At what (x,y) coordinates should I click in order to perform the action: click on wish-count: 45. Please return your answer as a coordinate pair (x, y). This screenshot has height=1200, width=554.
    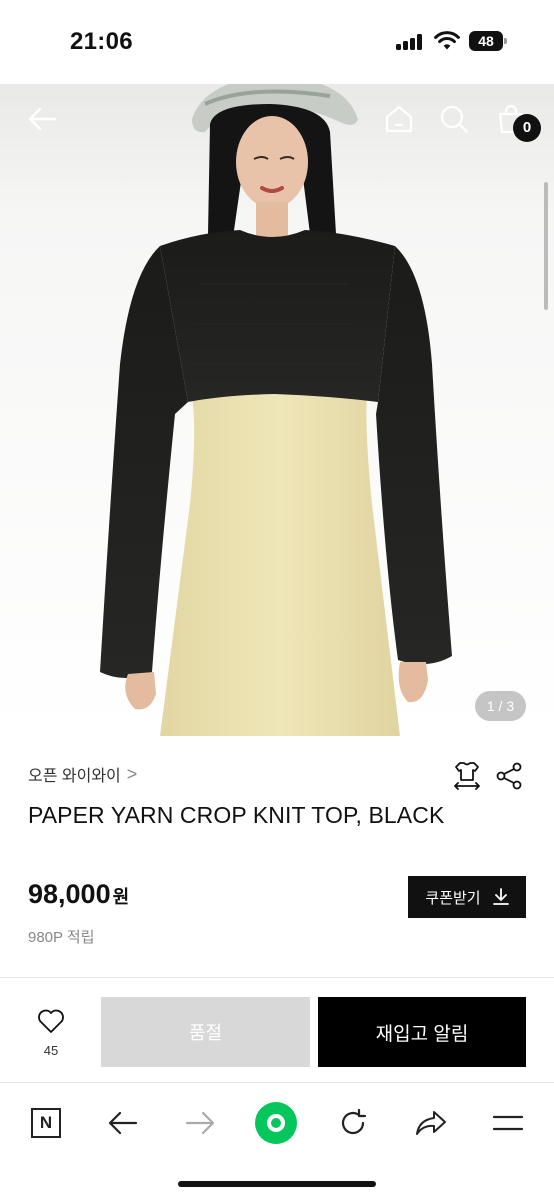
    Looking at the image, I should click on (51, 1050).